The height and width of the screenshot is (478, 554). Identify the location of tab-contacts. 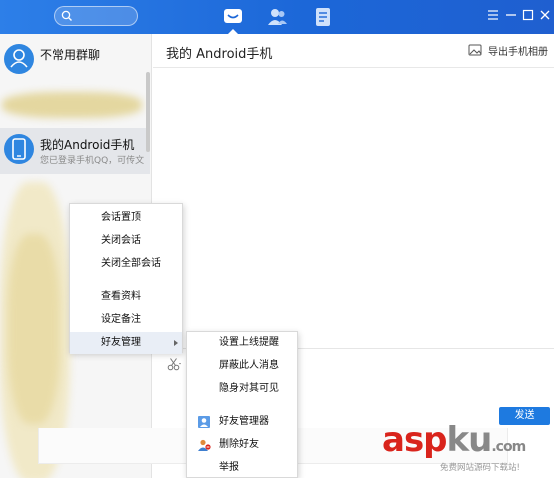
(277, 17).